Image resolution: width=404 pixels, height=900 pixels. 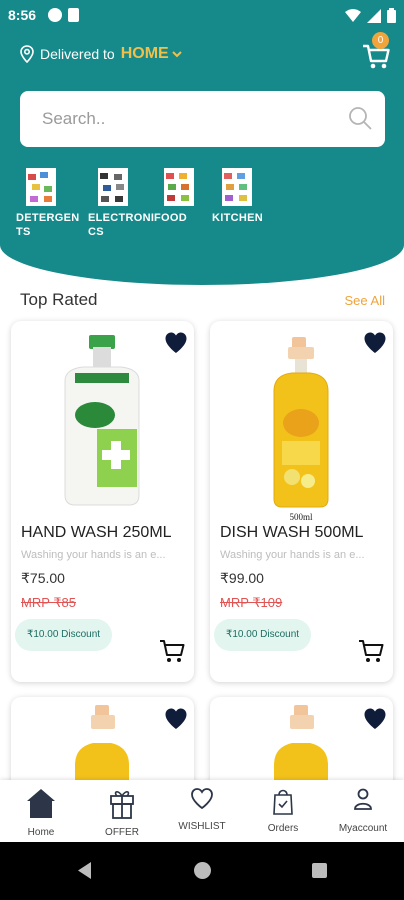 I want to click on category-label: KITCHEN, so click(x=237, y=218).